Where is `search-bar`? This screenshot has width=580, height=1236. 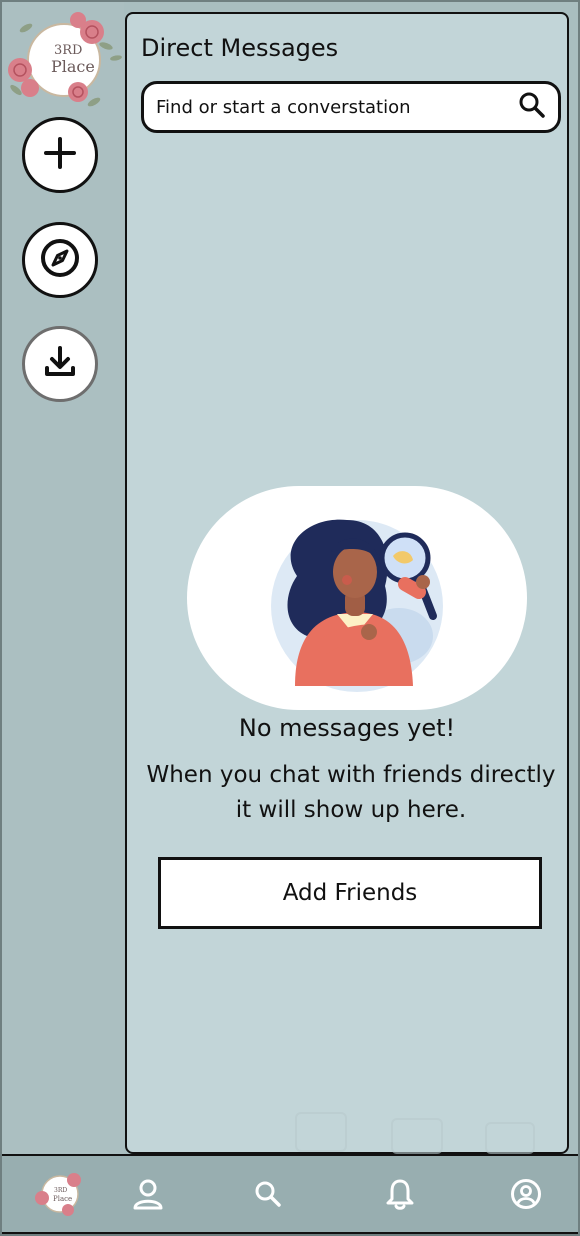
search-bar is located at coordinates (351, 107).